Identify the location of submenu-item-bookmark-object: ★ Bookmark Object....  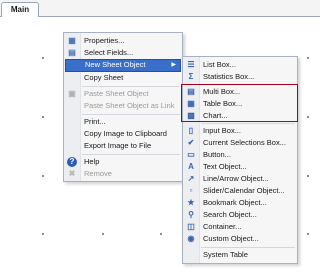
(240, 203).